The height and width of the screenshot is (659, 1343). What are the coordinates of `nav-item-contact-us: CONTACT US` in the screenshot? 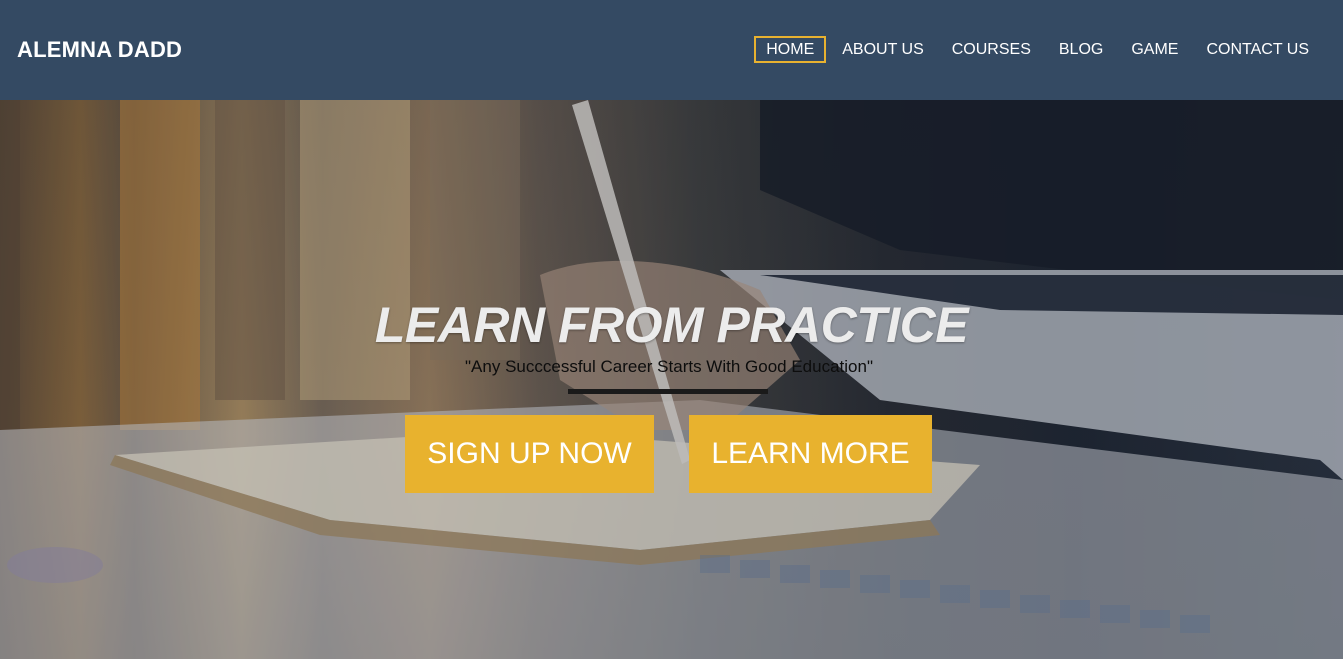 It's located at (1257, 49).